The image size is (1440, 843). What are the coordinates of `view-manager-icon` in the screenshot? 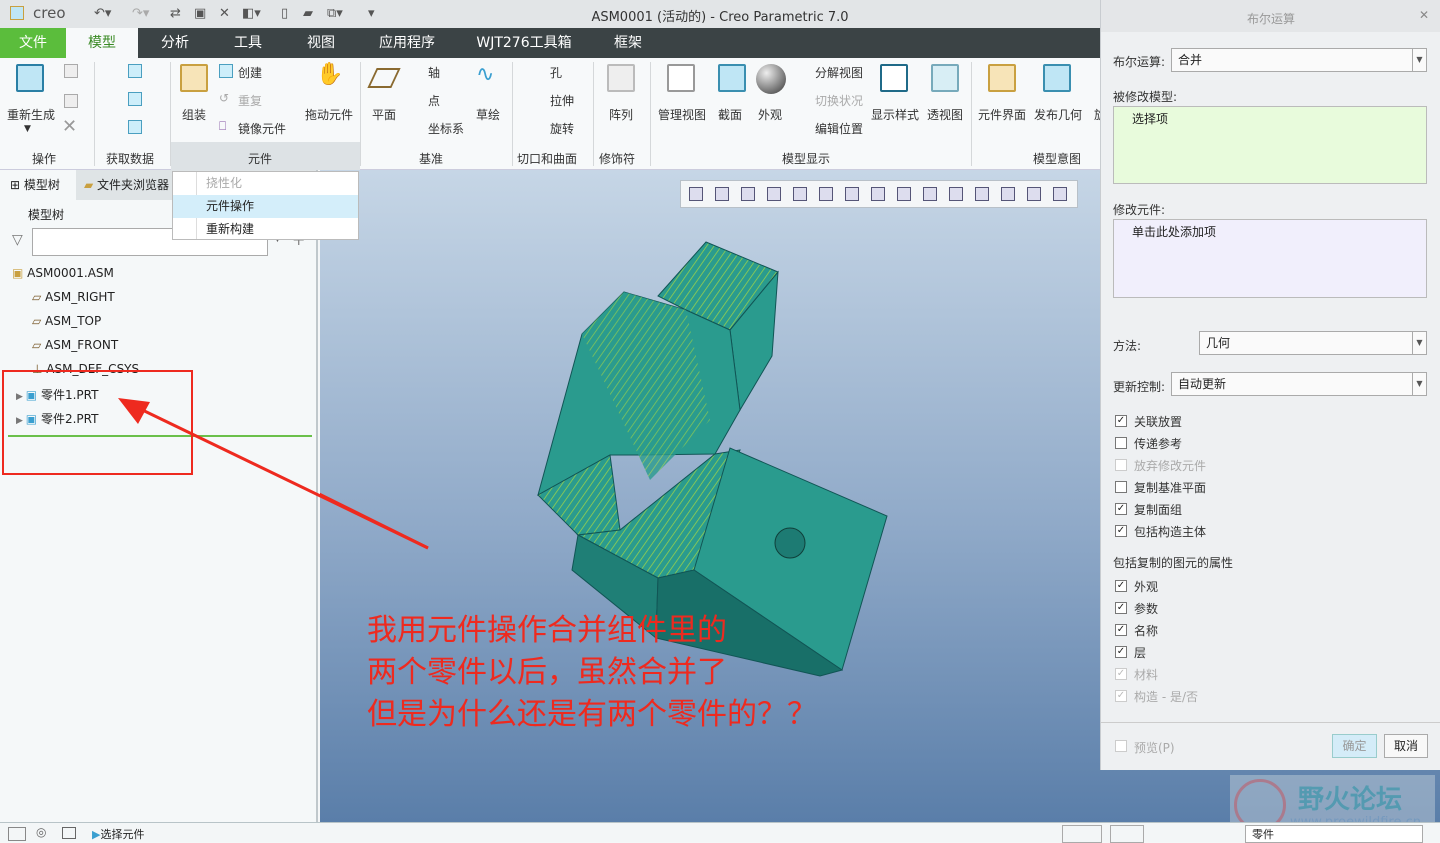 It's located at (852, 194).